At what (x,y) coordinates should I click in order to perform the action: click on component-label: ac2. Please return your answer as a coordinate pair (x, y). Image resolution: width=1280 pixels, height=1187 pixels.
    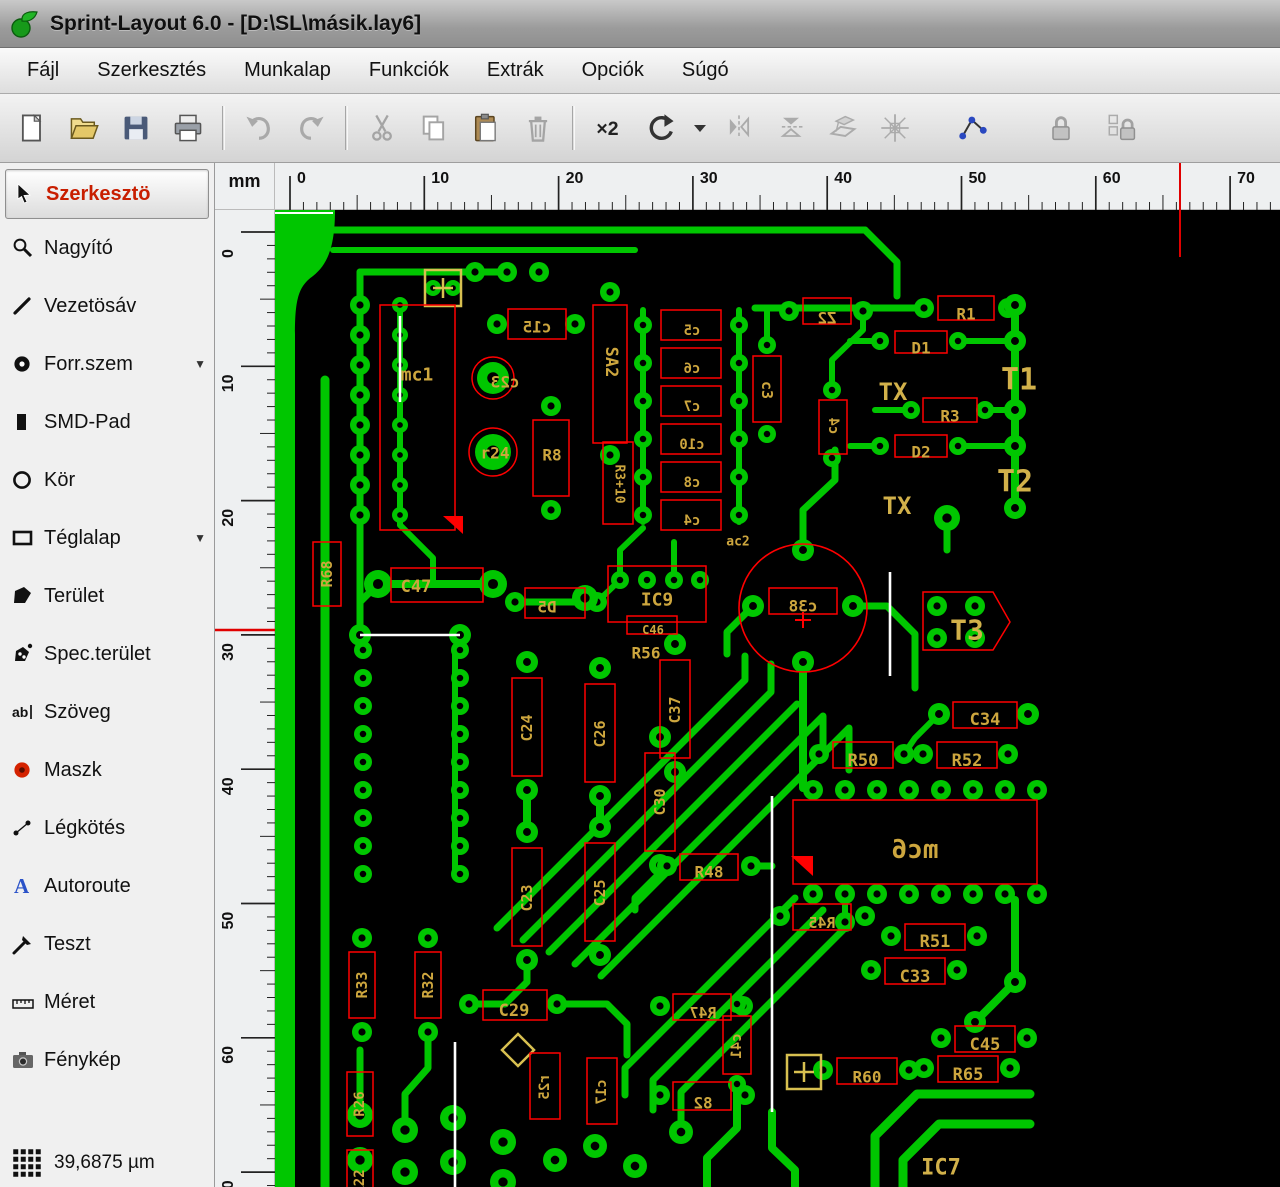
    Looking at the image, I should click on (737, 542).